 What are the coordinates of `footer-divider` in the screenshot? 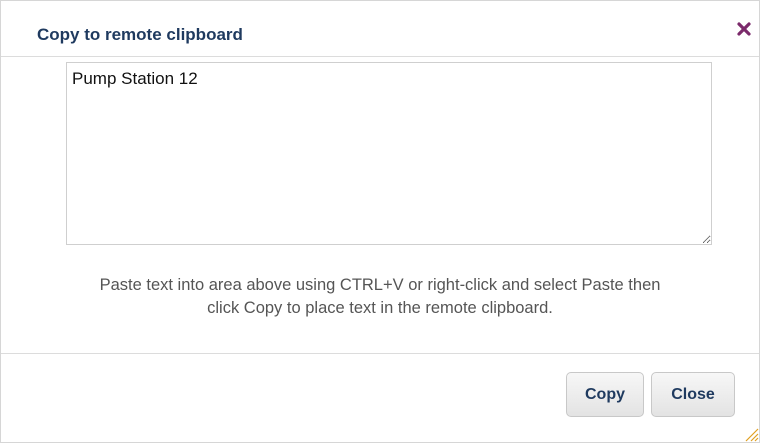 It's located at (380, 353).